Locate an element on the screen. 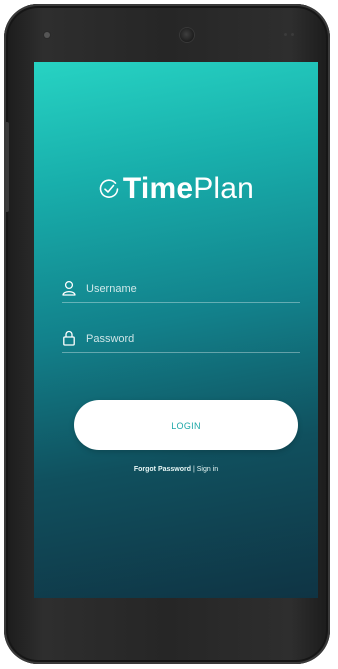 The width and height of the screenshot is (338, 669). lock-icon is located at coordinates (69, 338).